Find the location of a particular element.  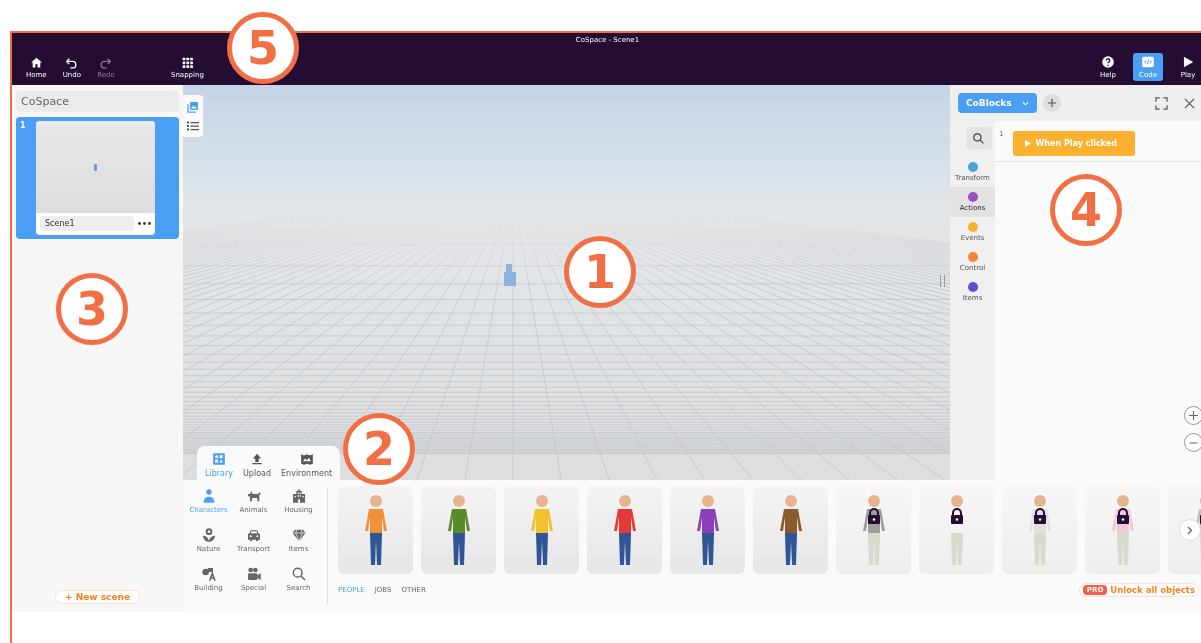

search-button is located at coordinates (978, 138).